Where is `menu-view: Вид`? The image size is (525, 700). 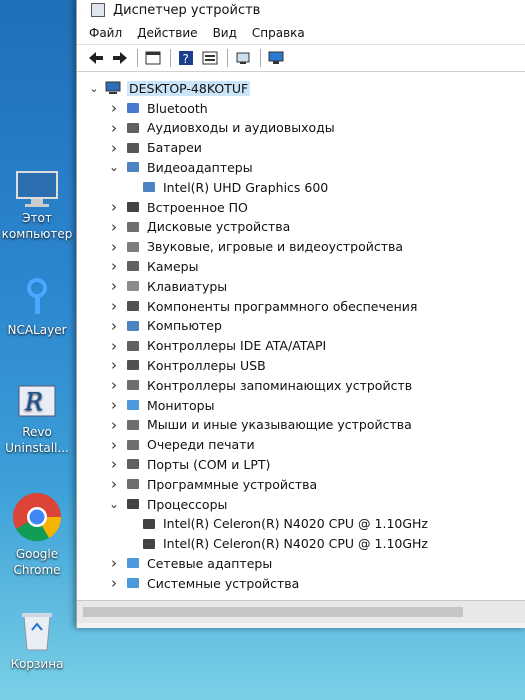 menu-view: Вид is located at coordinates (225, 33).